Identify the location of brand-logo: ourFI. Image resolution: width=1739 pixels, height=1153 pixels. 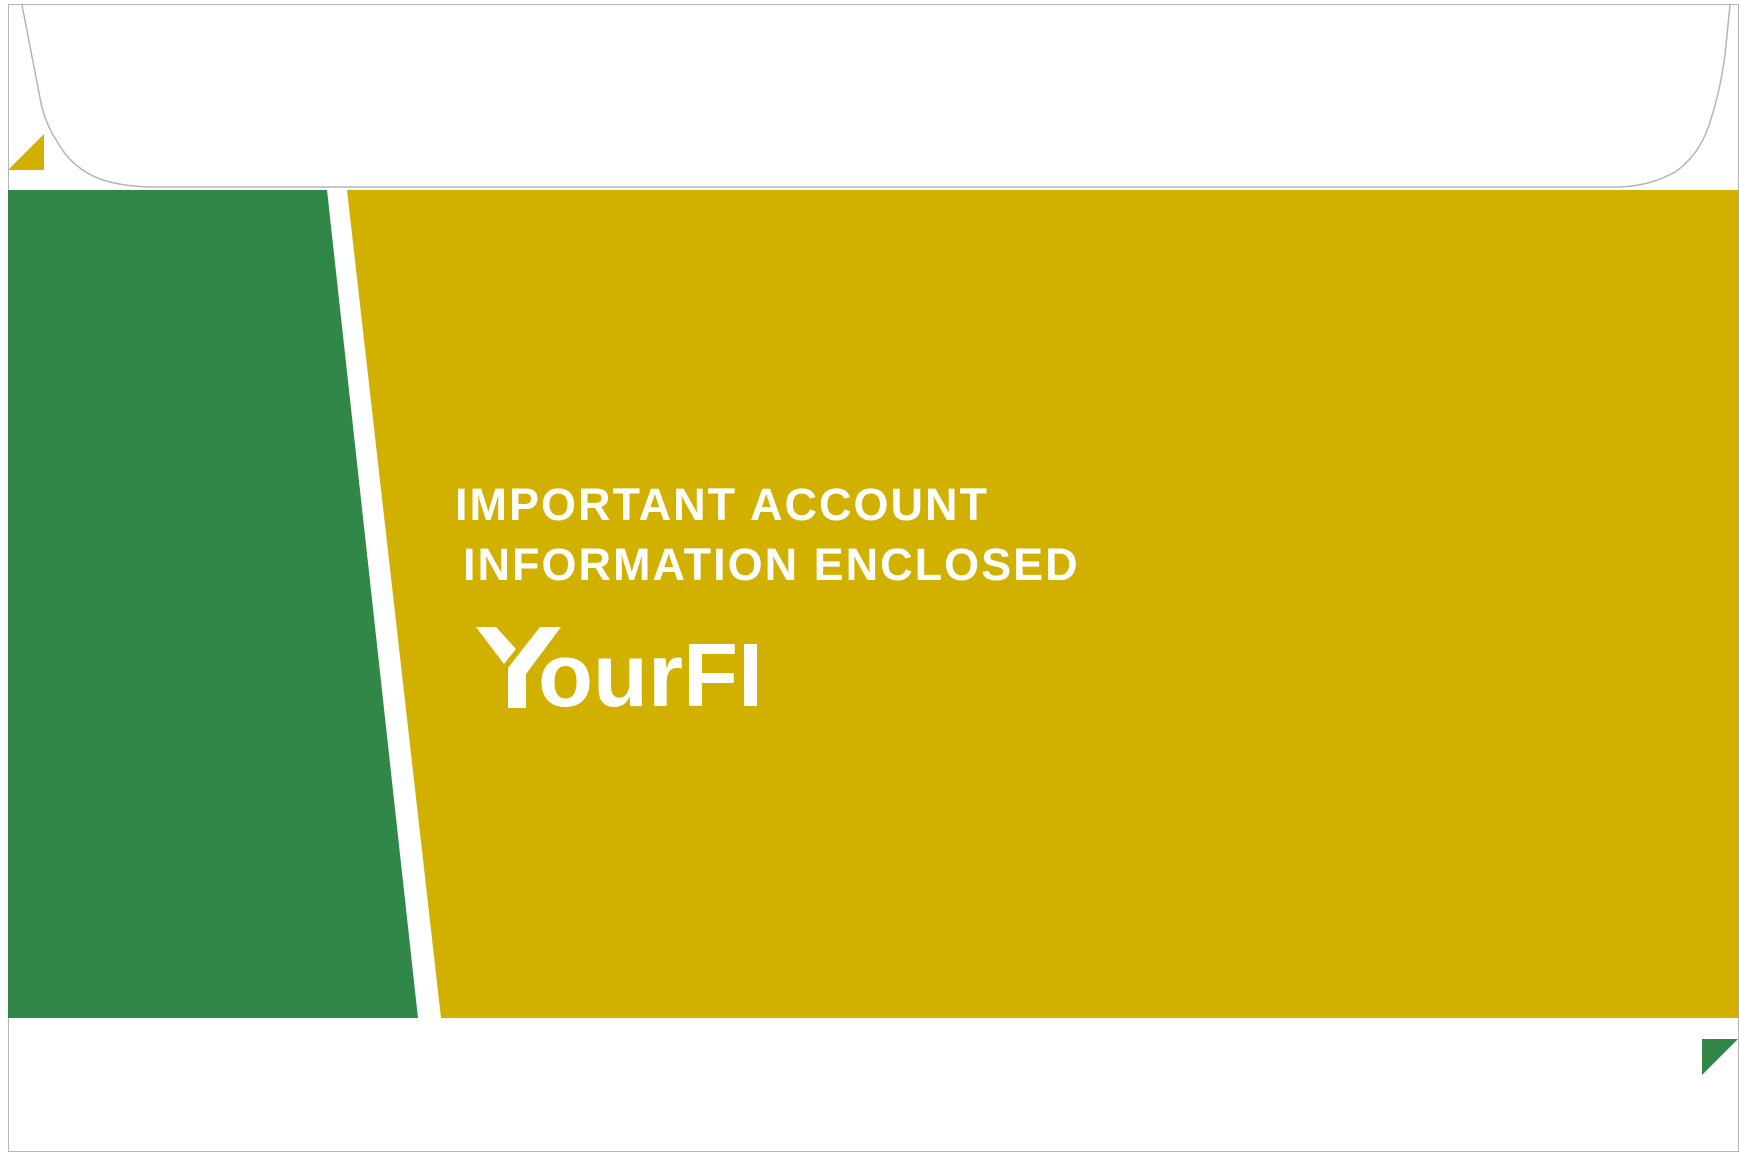
(619, 673).